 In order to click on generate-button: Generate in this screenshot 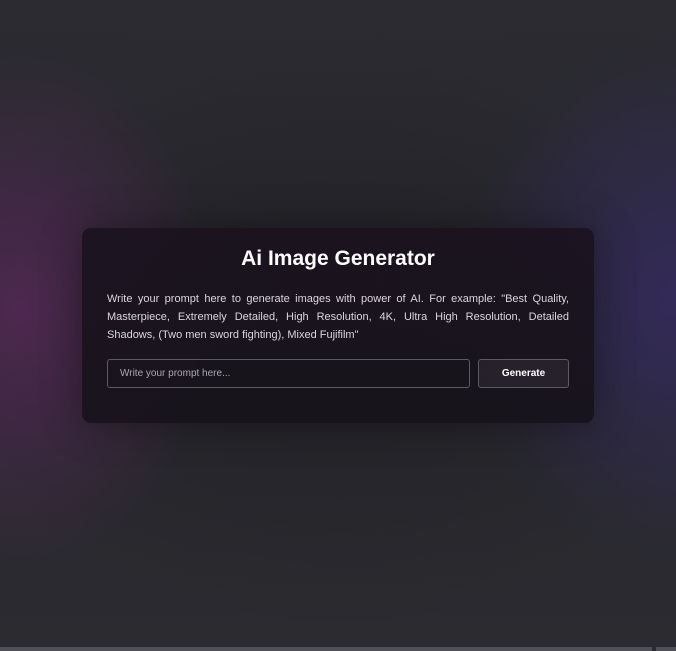, I will do `click(523, 373)`.